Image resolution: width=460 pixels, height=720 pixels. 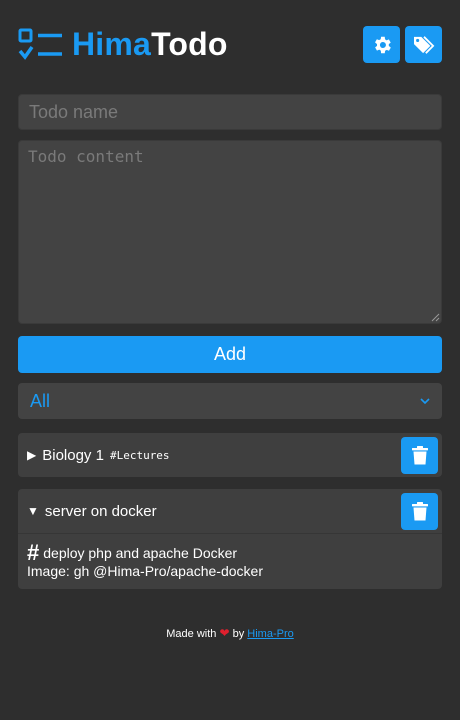 What do you see at coordinates (238, 634) in the screenshot?
I see `footer-by: by` at bounding box center [238, 634].